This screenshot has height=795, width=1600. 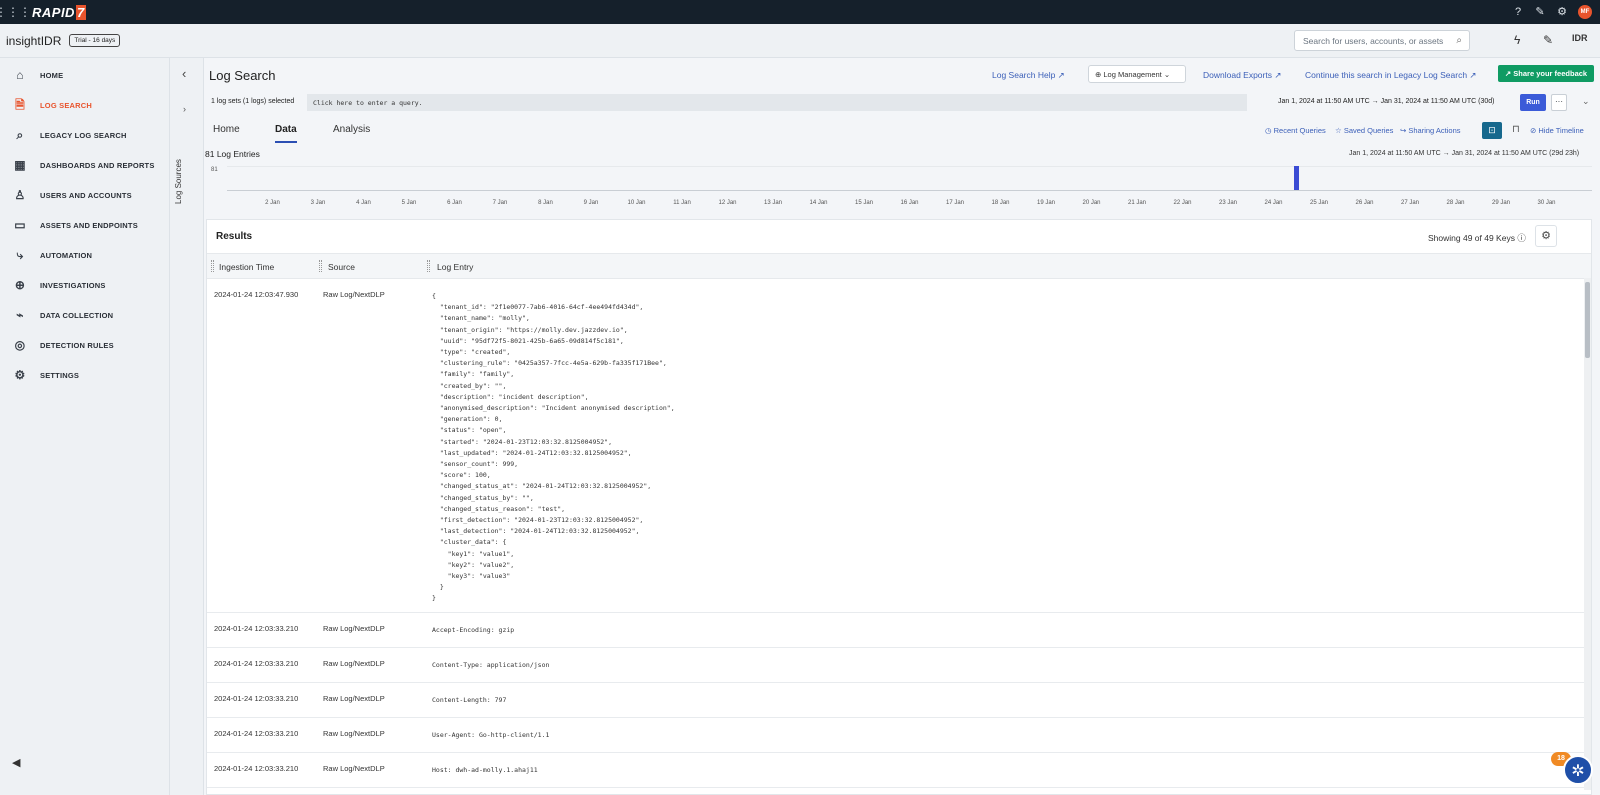 I want to click on column-ingestion-time: Ingestion Time, so click(x=246, y=267).